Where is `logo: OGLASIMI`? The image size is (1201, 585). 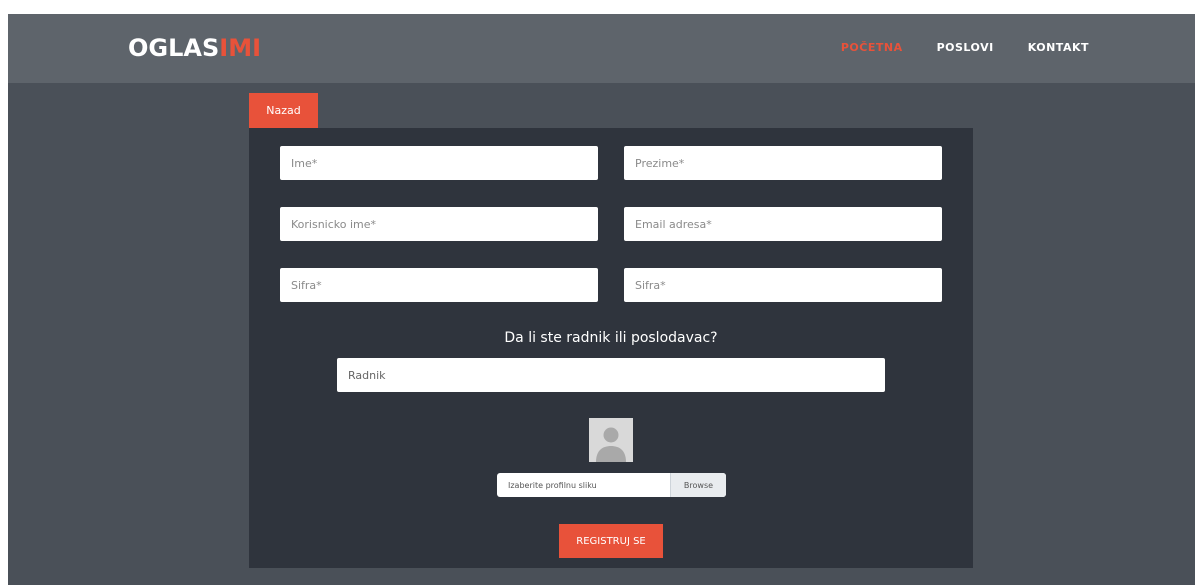 logo: OGLASIMI is located at coordinates (194, 48).